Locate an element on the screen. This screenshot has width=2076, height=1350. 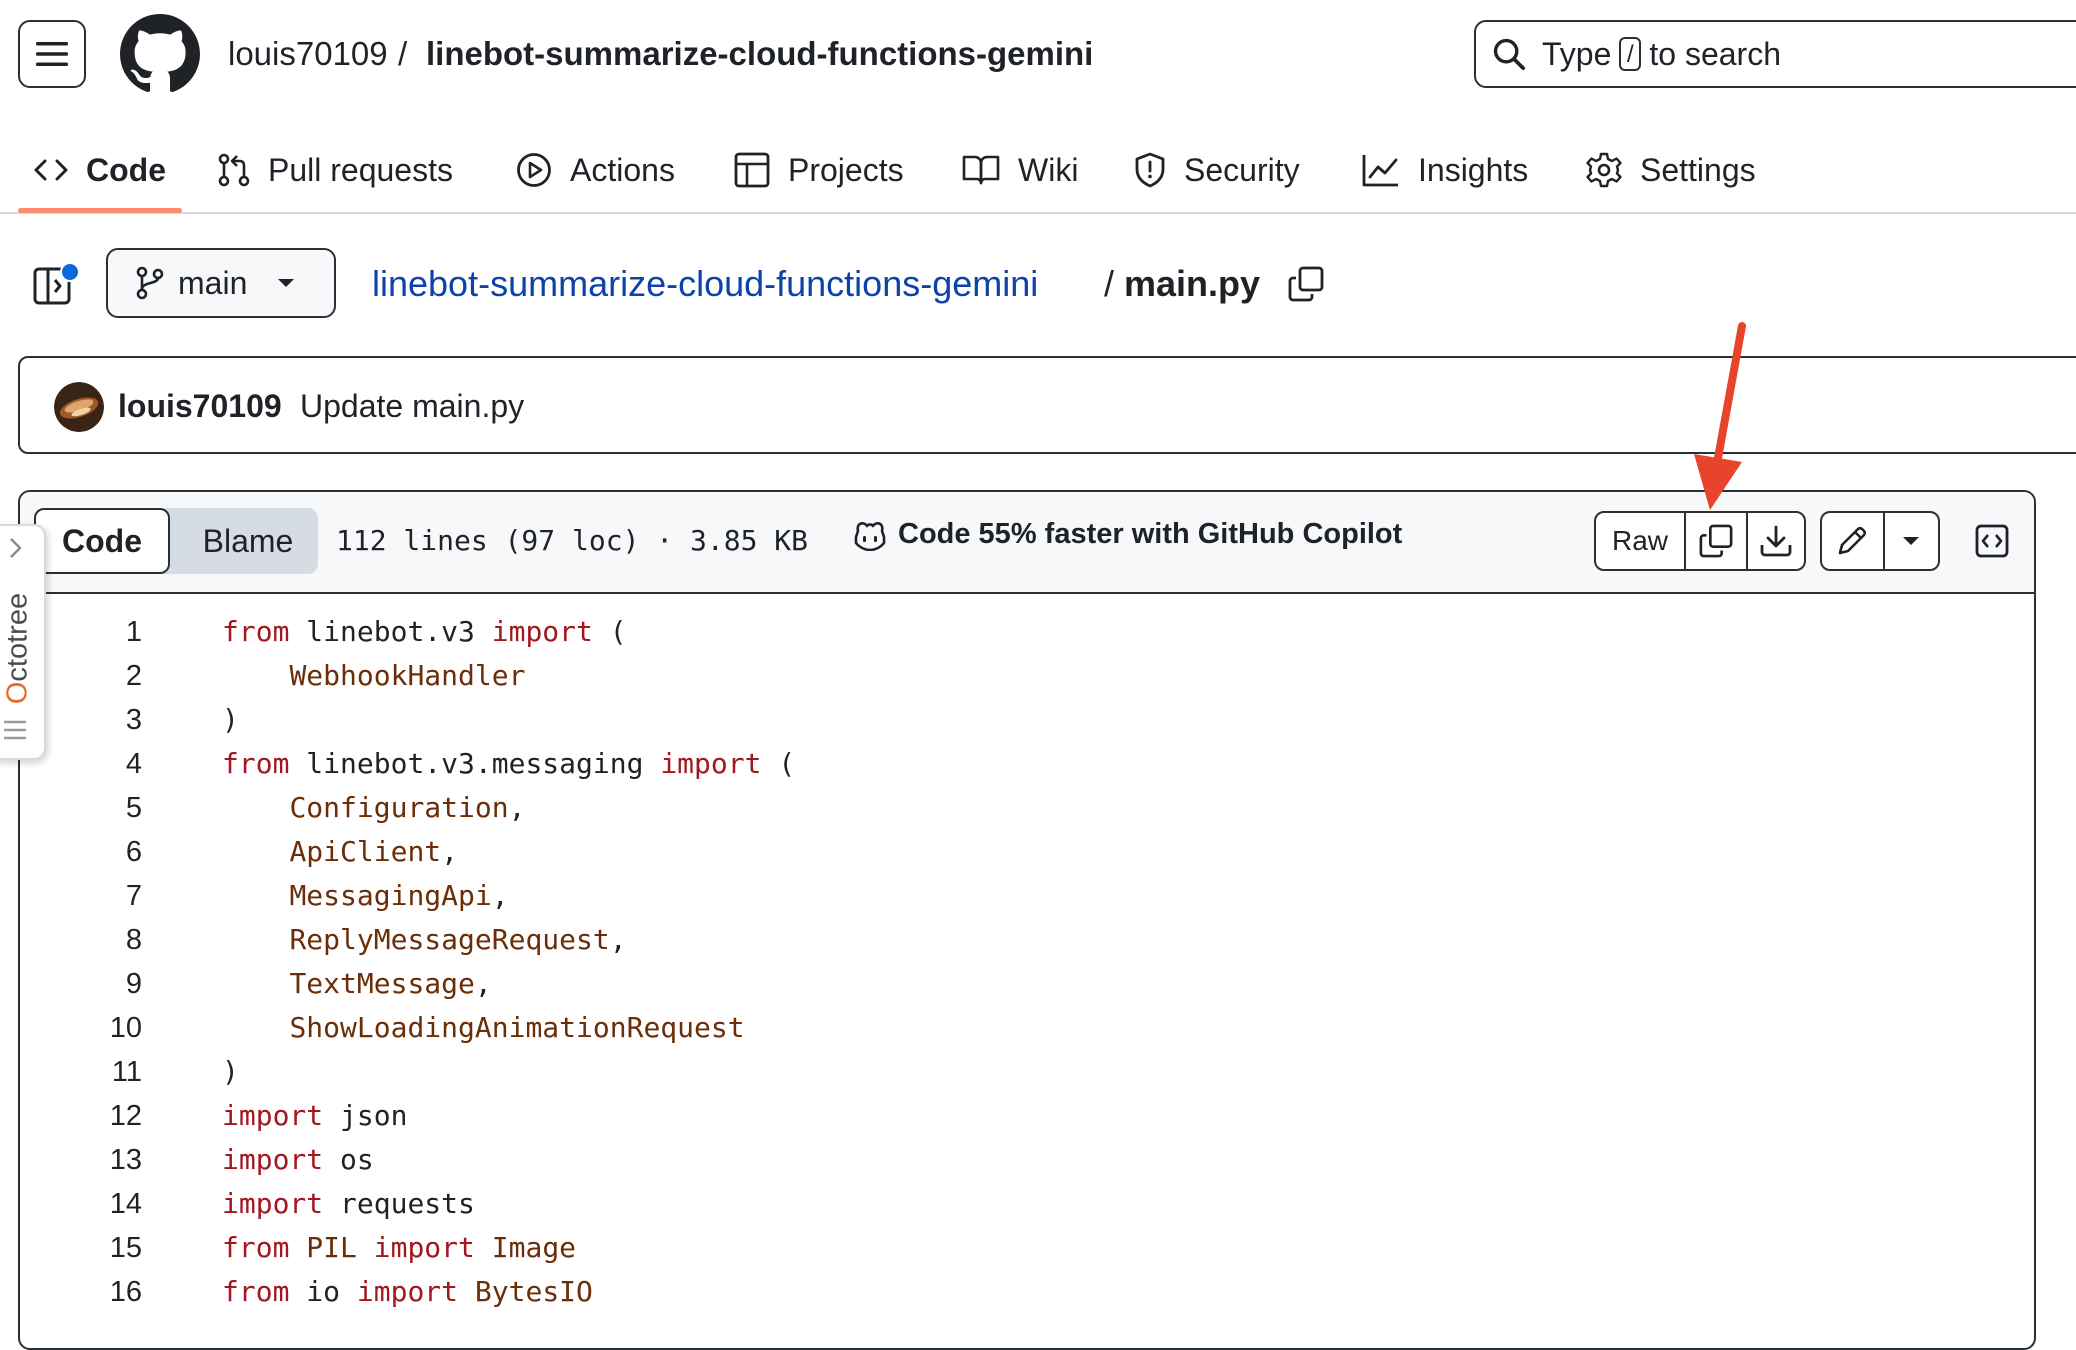
tab-code: Code is located at coordinates (100, 170).